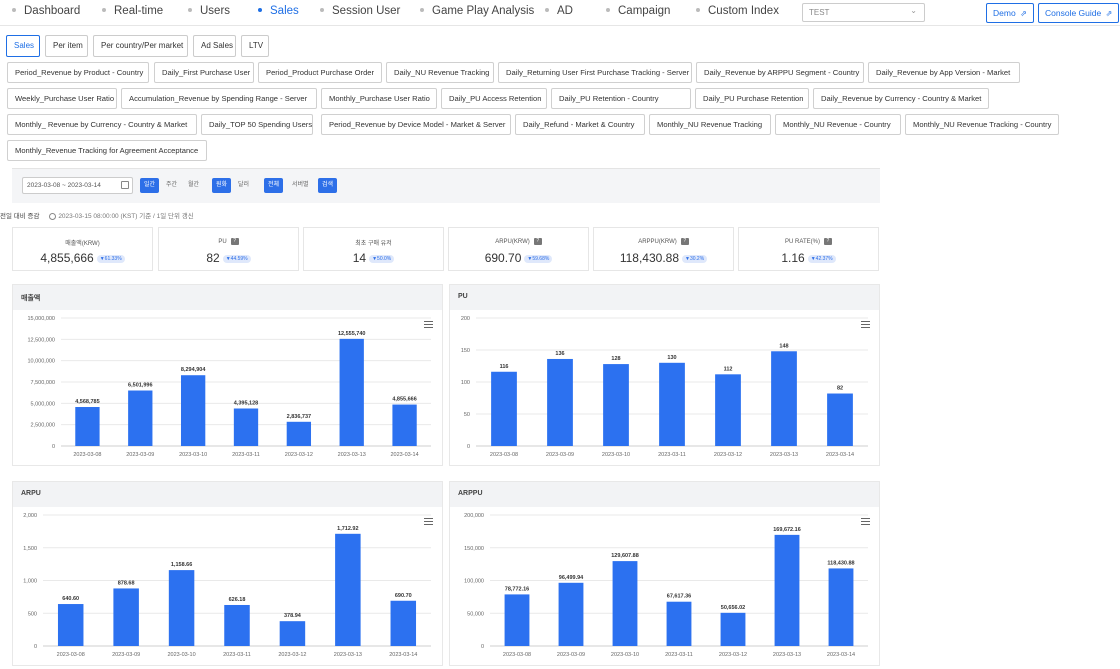 The width and height of the screenshot is (1120, 669). I want to click on report-button: Daily_PU Retention - Country, so click(621, 98).